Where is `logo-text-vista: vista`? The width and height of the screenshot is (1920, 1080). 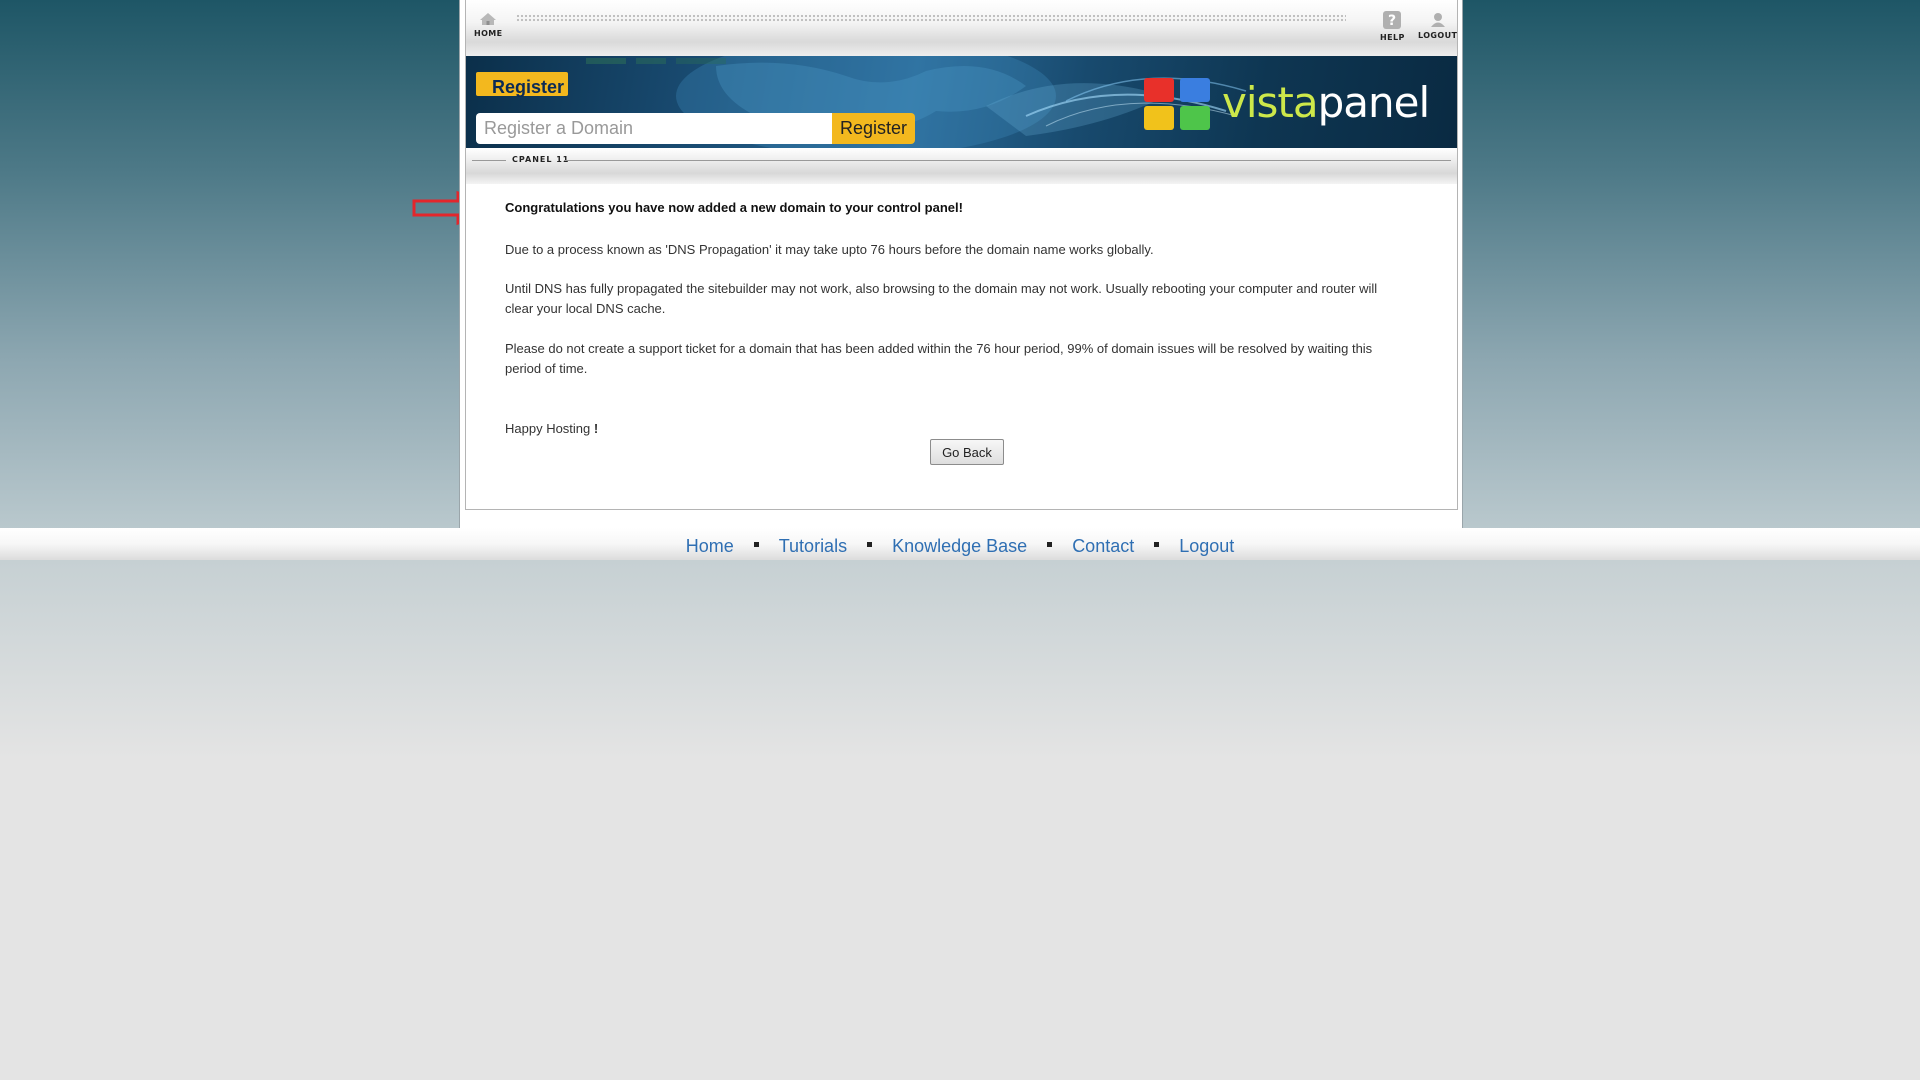
logo-text-vista: vista is located at coordinates (1270, 102).